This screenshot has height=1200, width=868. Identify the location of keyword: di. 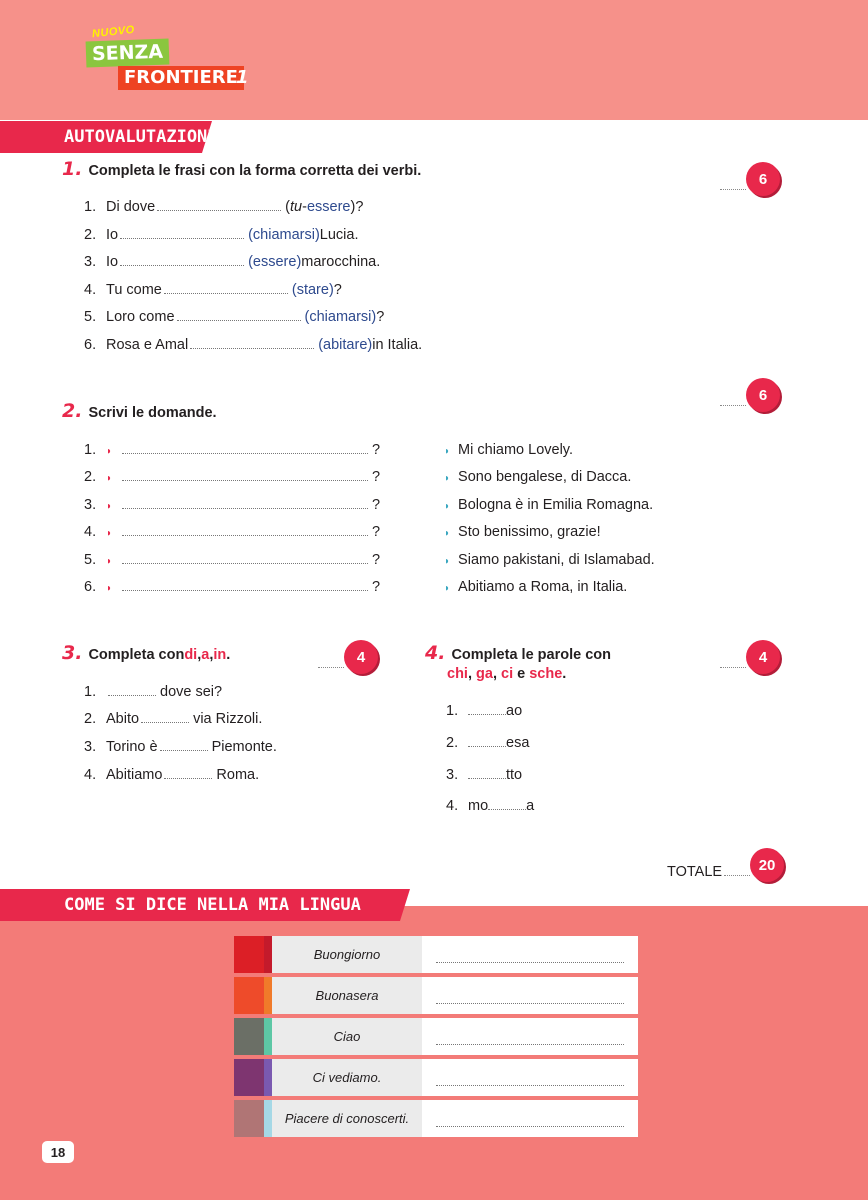
(191, 655).